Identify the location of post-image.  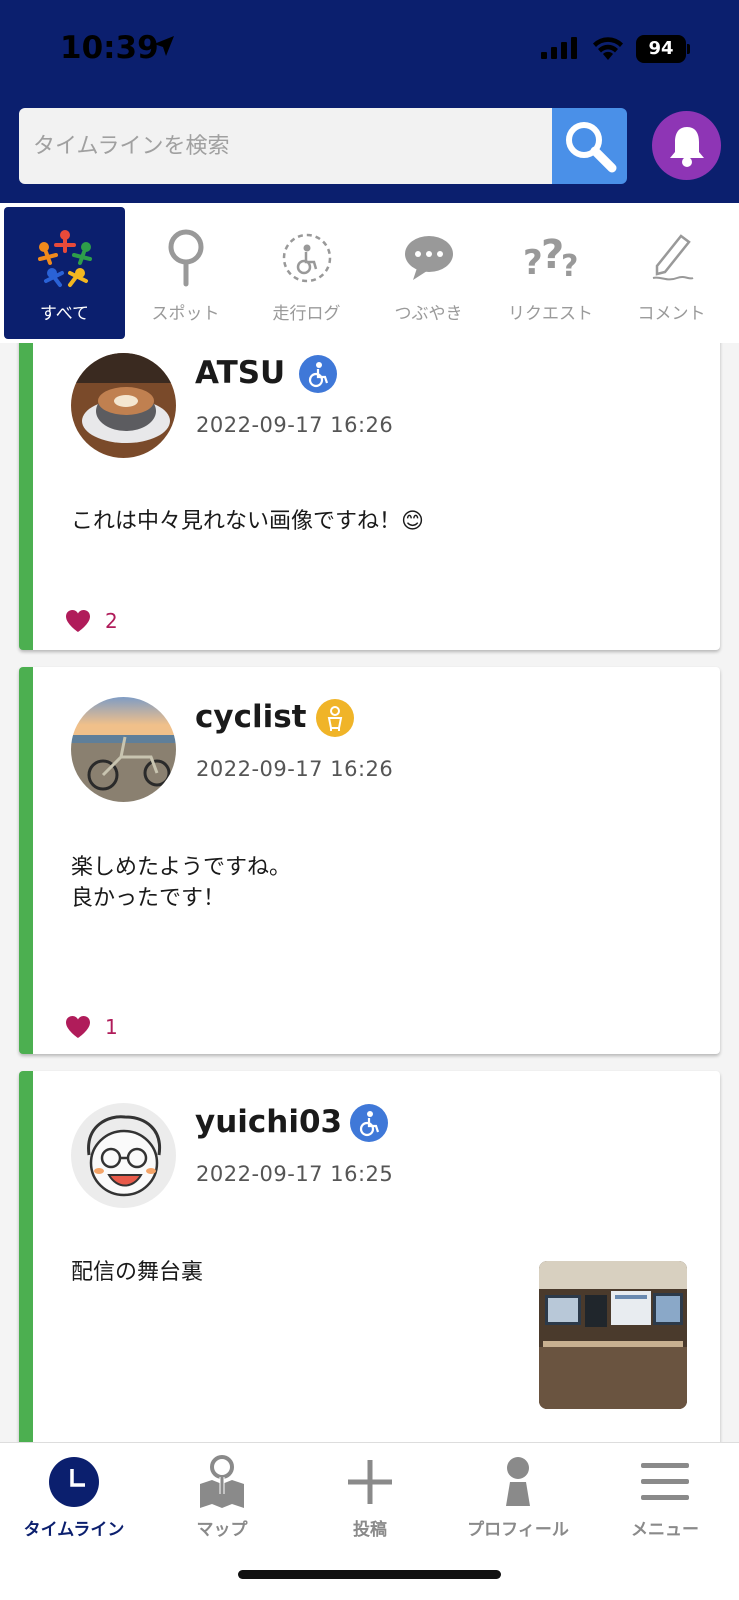
(613, 1335).